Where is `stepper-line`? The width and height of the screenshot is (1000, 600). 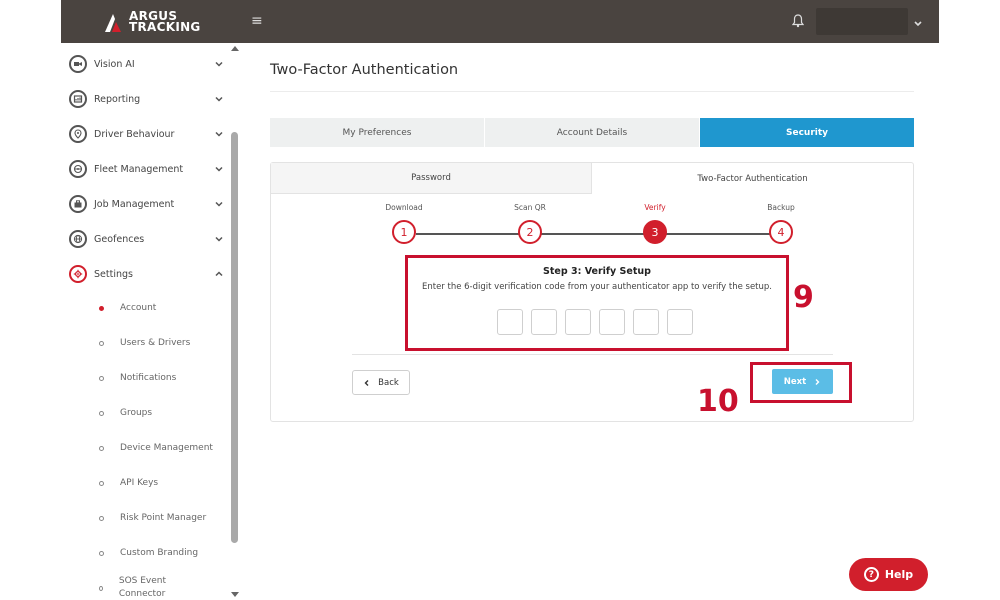 stepper-line is located at coordinates (593, 234).